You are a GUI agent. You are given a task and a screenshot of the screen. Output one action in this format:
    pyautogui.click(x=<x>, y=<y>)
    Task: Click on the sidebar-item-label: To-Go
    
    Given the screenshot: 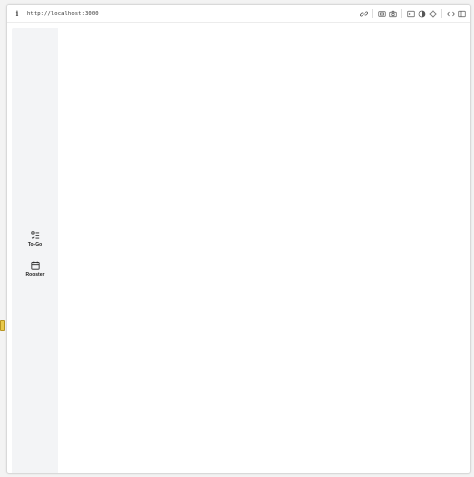 What is the action you would take?
    pyautogui.click(x=35, y=245)
    